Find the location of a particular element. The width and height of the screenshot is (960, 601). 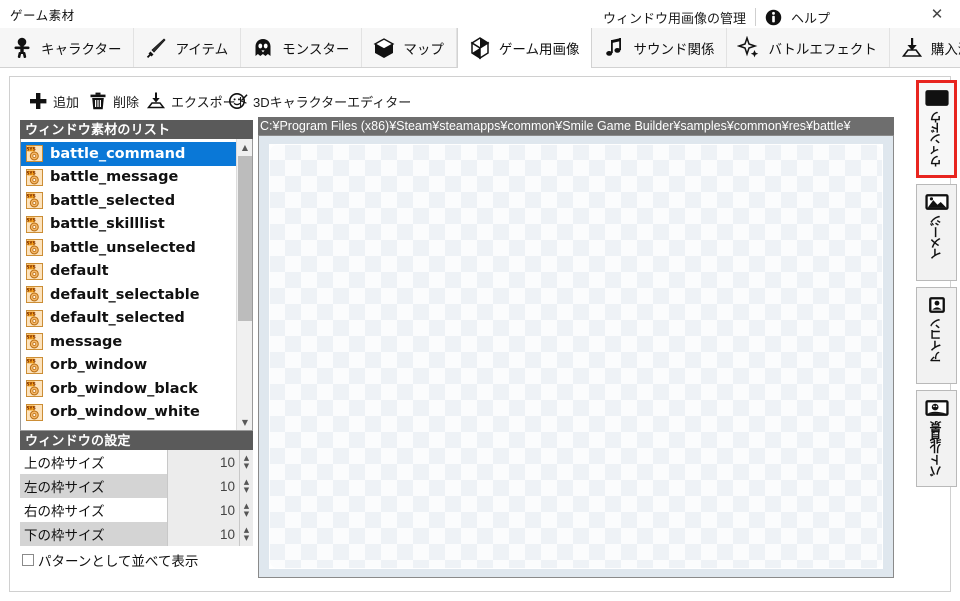

tab-label: サウンド関係 is located at coordinates (674, 49).